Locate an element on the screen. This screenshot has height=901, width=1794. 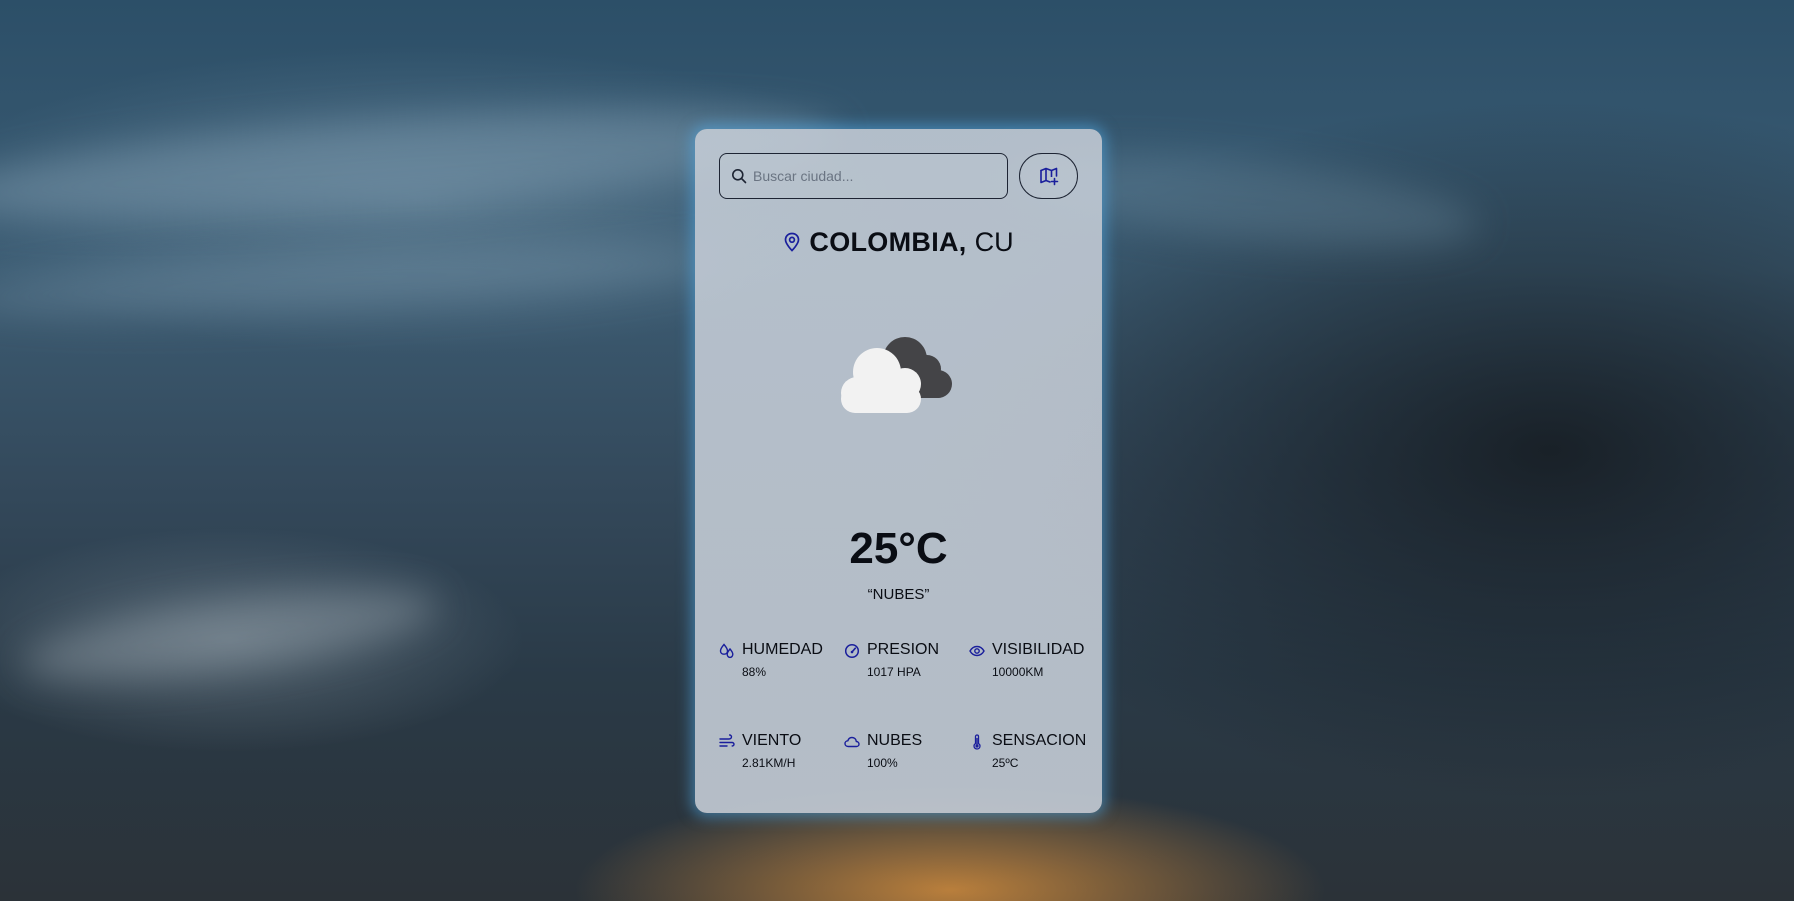
stat-value: 1017 HPA is located at coordinates (894, 672).